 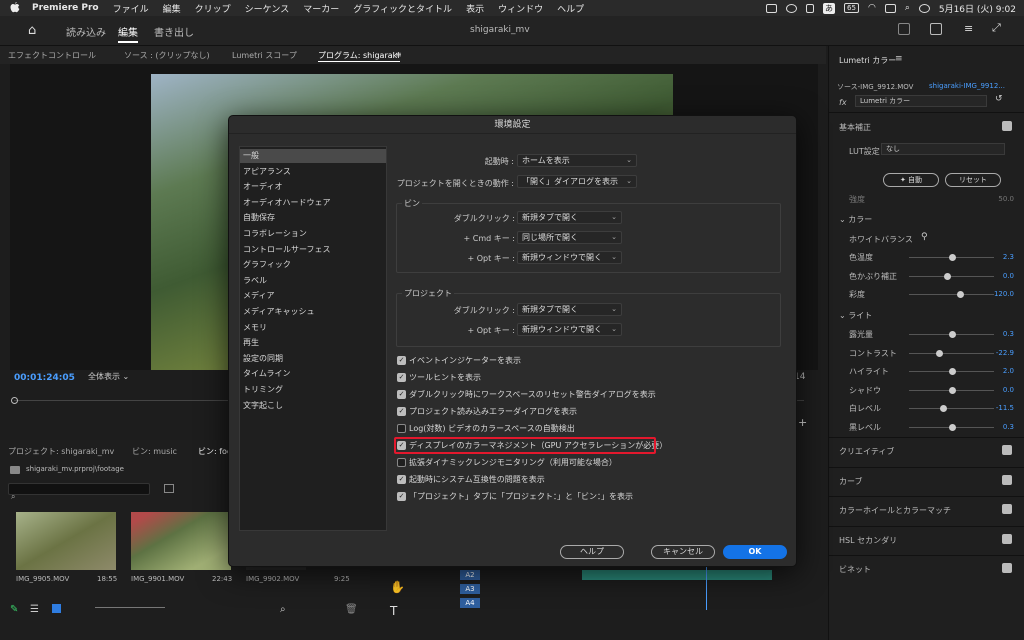 What do you see at coordinates (459, 360) in the screenshot?
I see `preference-checkbox: ✓ イベントインジケーターを表示` at bounding box center [459, 360].